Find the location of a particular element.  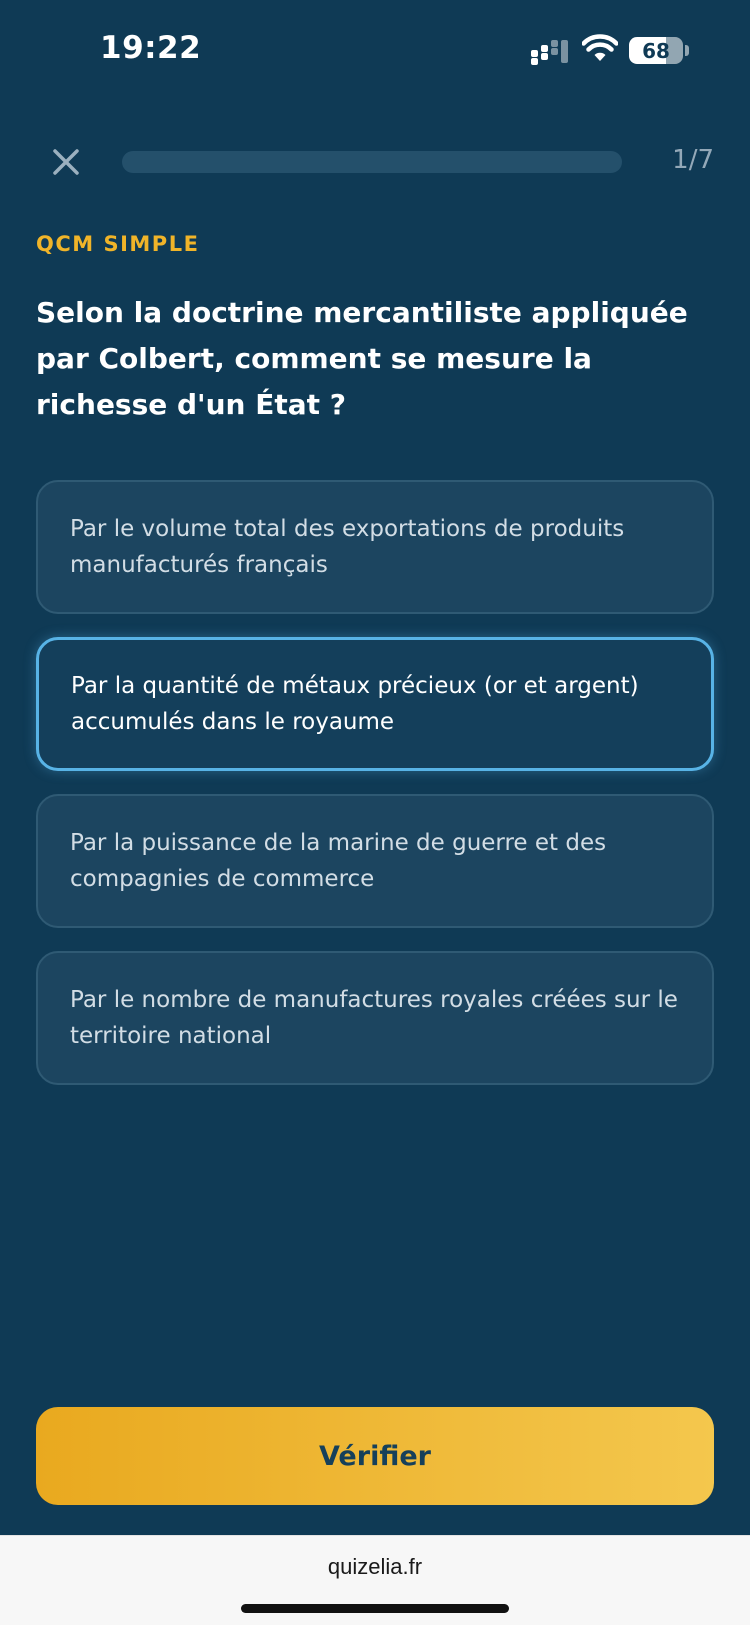

close-icon is located at coordinates (66, 162).